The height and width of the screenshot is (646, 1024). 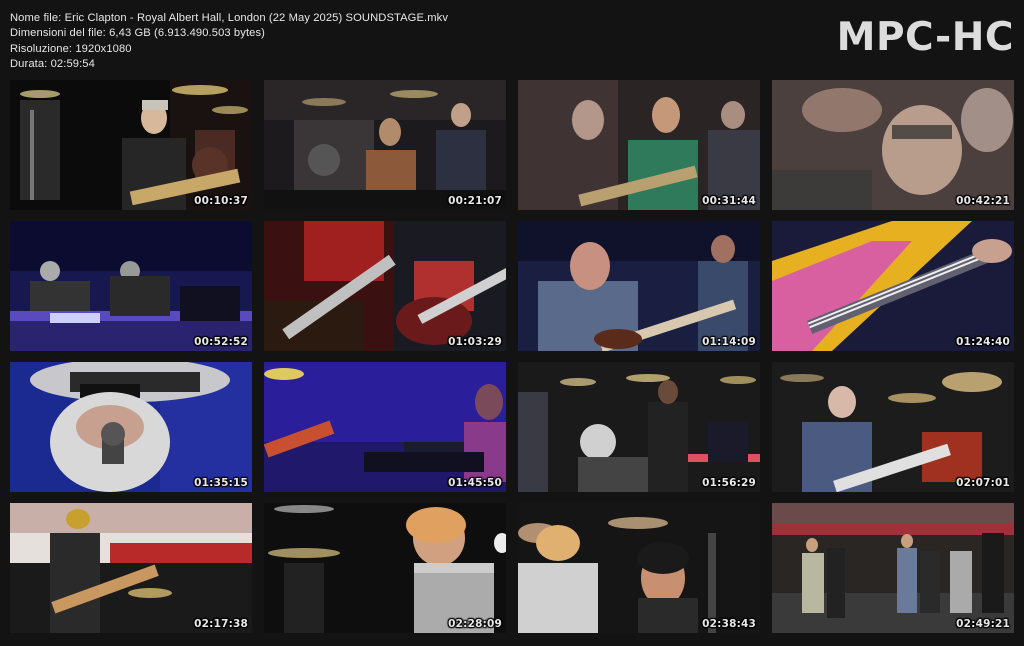 I want to click on thumbnail-timestamp: 02:17:38, so click(x=221, y=624).